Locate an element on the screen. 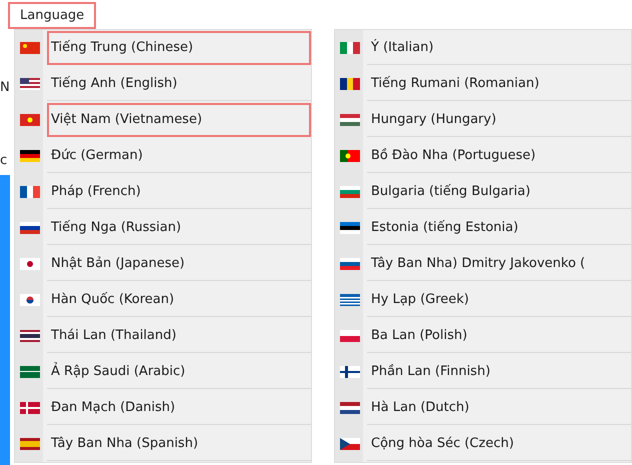 The image size is (632, 465). language-menu-item: Cộng hòa Séc (Czech) is located at coordinates (499, 444).